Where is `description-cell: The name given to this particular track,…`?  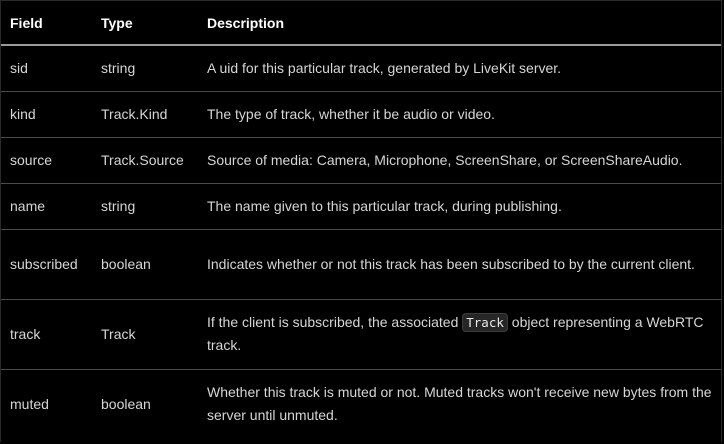
description-cell: The name given to this particular track,… is located at coordinates (459, 206).